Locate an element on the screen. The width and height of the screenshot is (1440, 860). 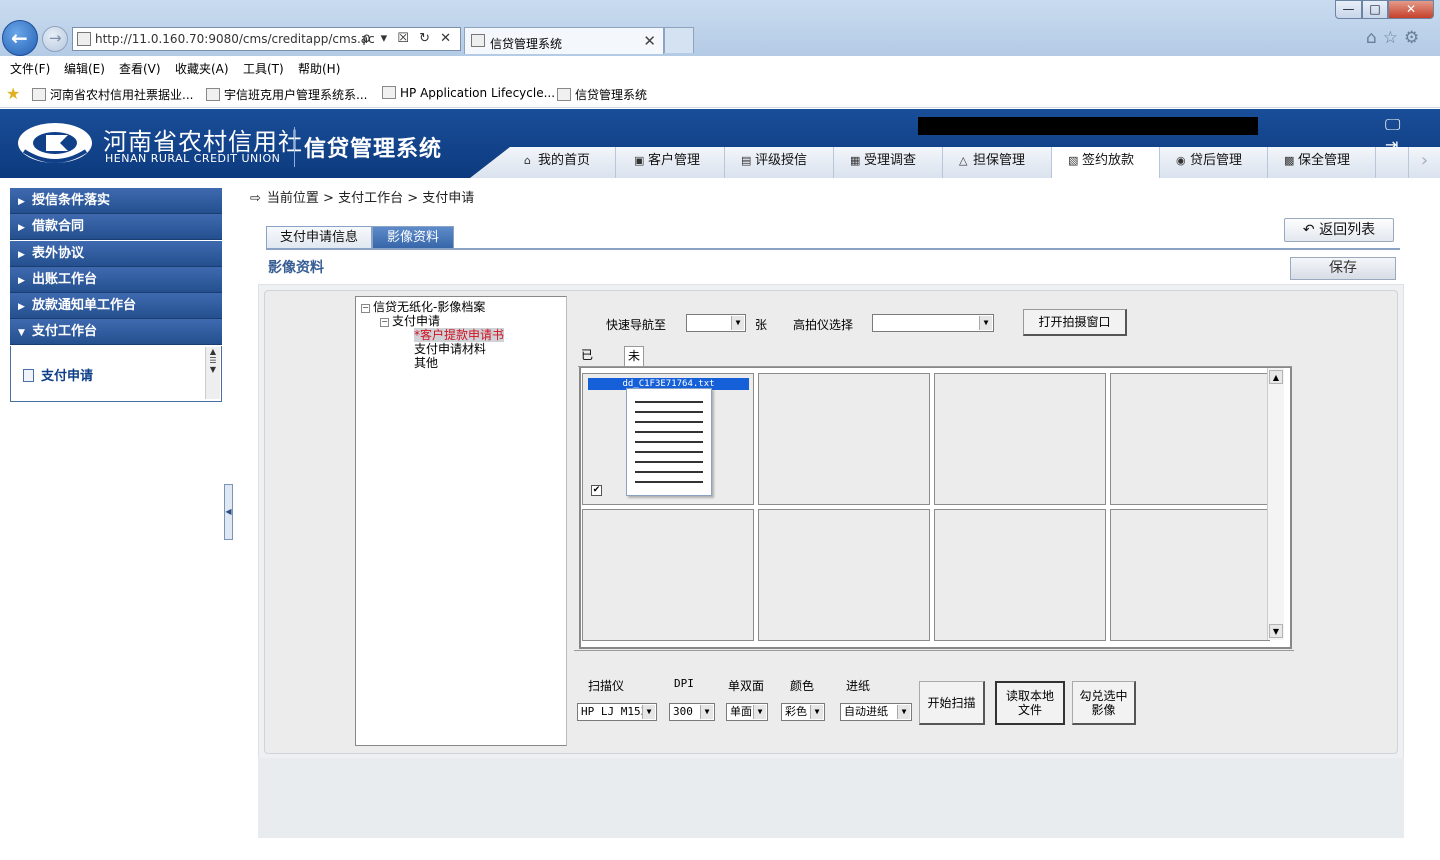
contract-icon: ▧ is located at coordinates (1073, 160).